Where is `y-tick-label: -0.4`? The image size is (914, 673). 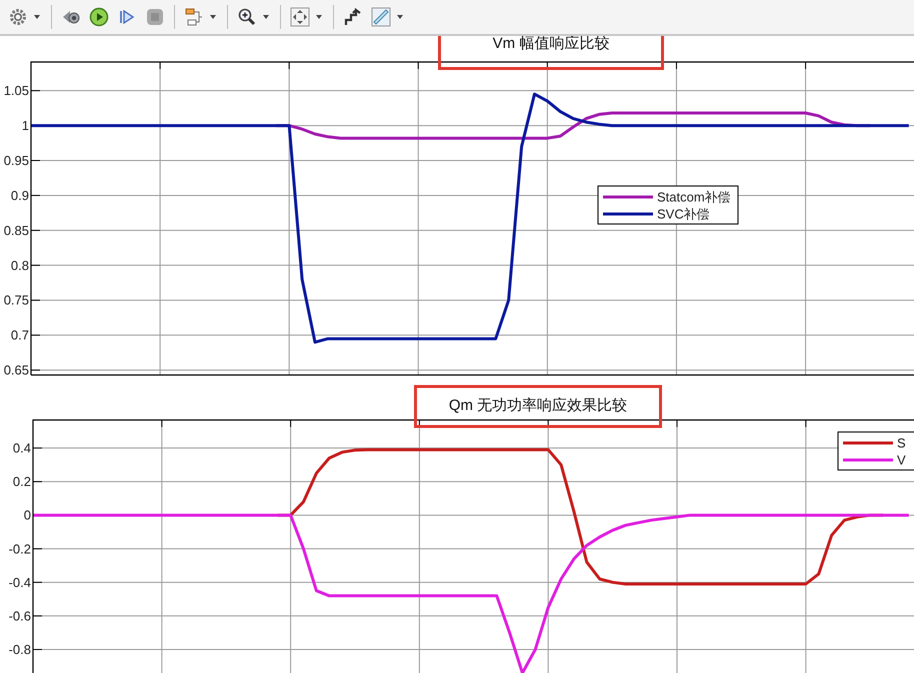 y-tick-label: -0.4 is located at coordinates (19, 582).